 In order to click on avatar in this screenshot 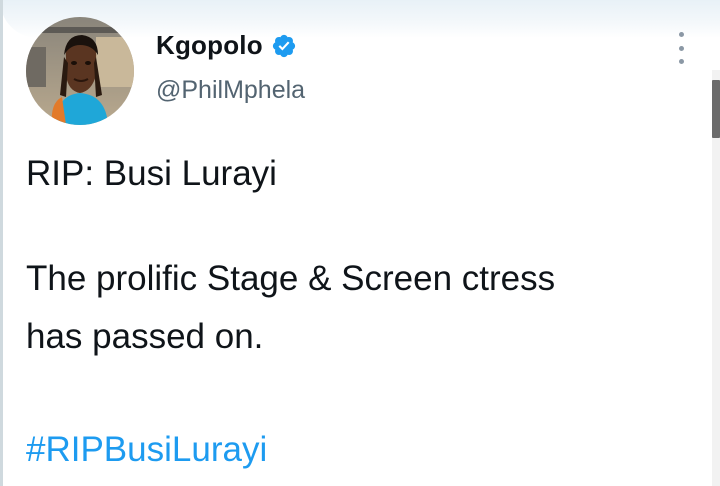, I will do `click(80, 71)`.